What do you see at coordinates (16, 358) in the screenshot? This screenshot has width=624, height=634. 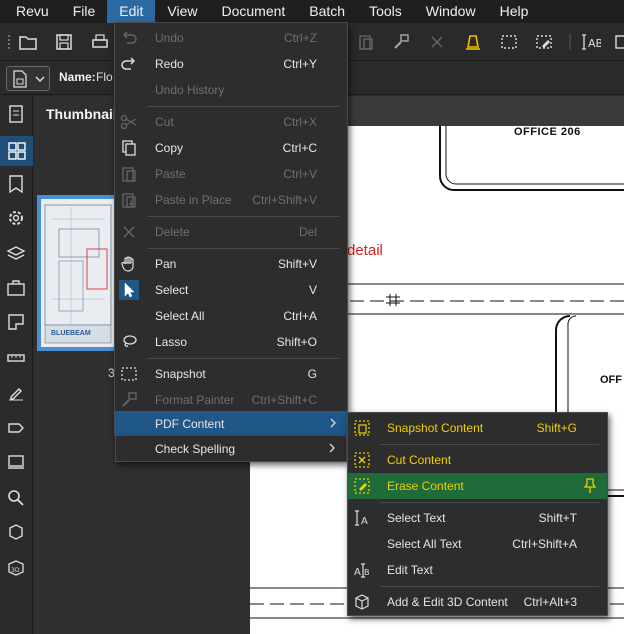 I see `measure-ruler-icon` at bounding box center [16, 358].